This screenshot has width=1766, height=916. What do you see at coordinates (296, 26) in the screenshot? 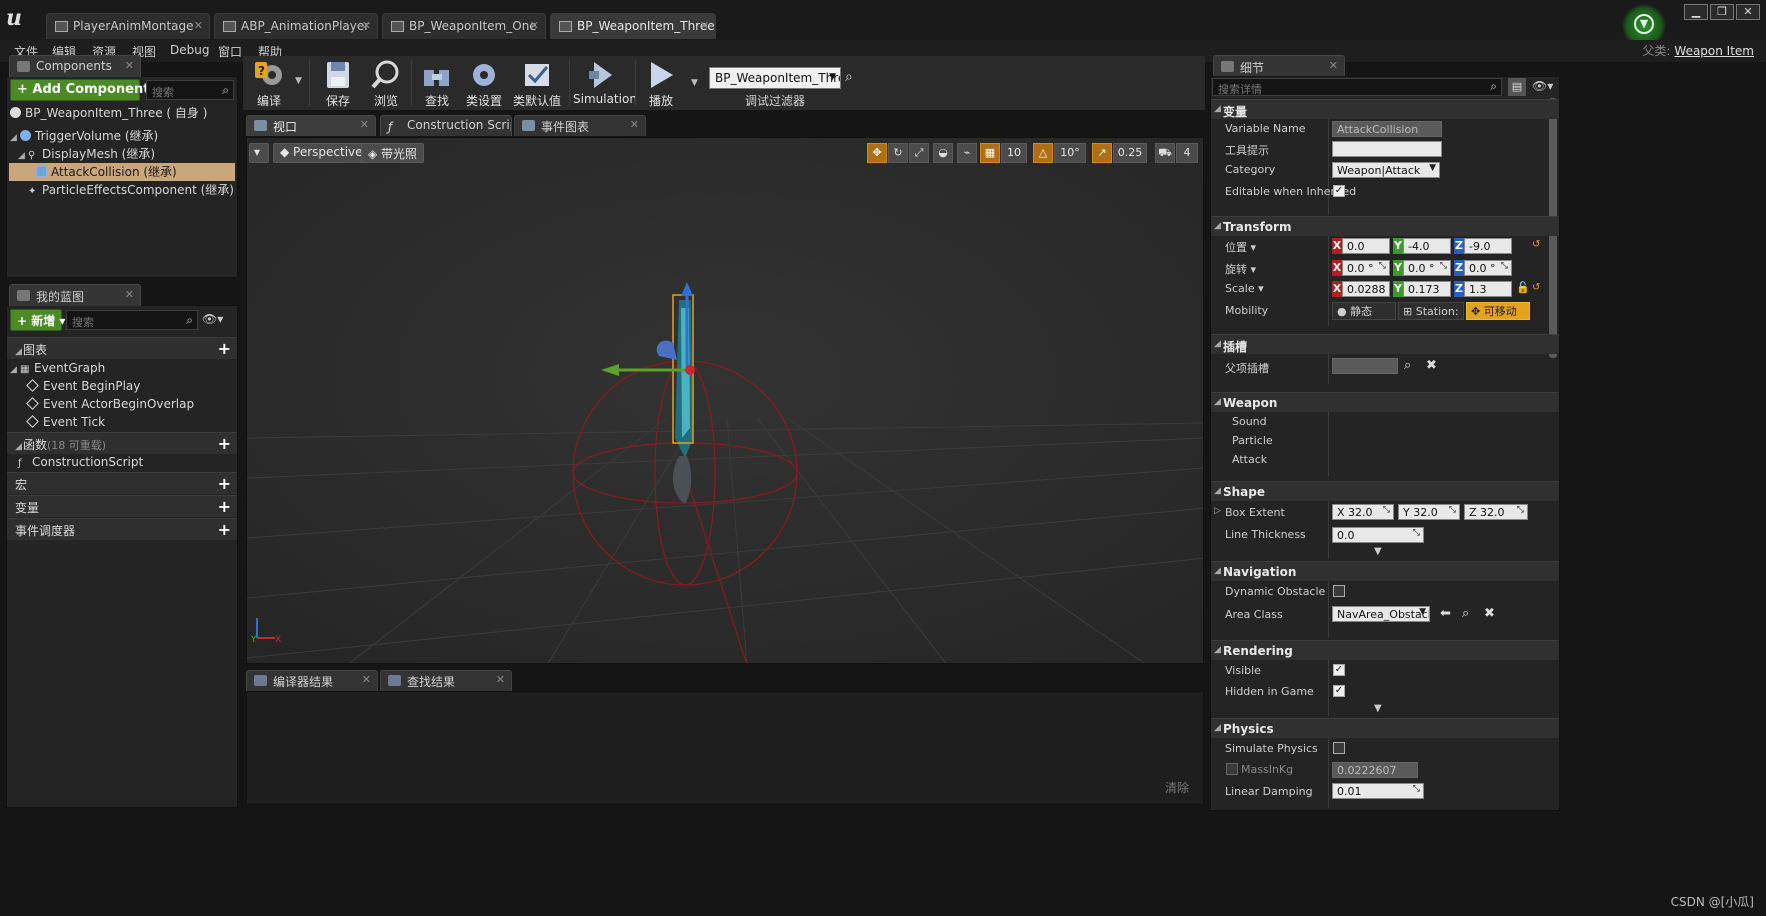
I see `doc-tab-abp-animation-player: ABP_AnimationPlayer ✕` at bounding box center [296, 26].